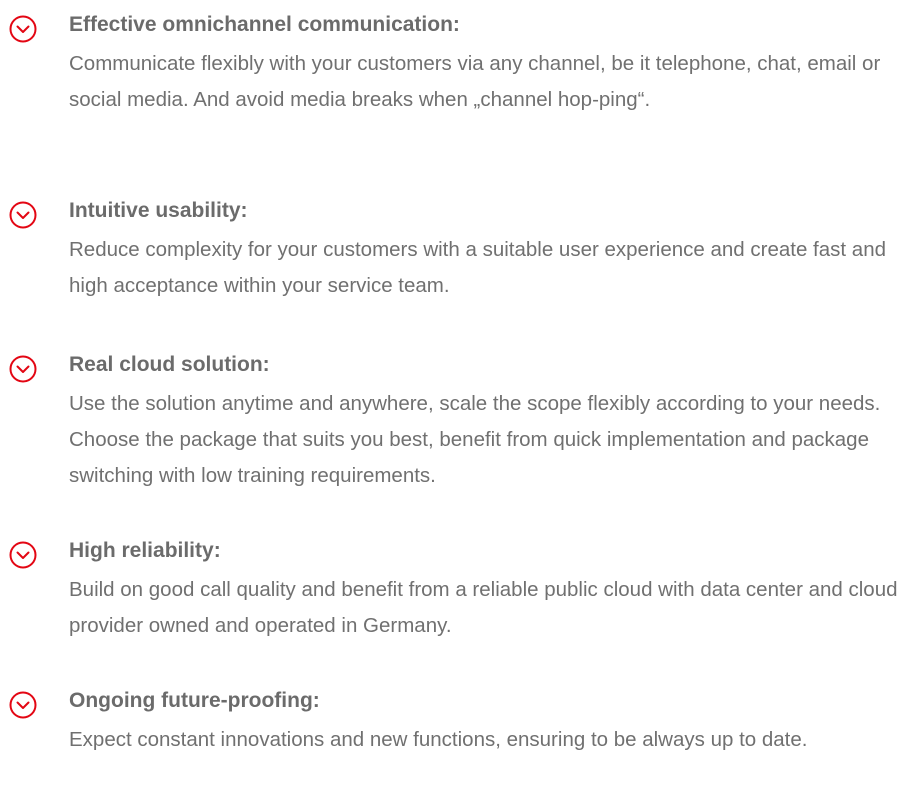  Describe the element at coordinates (169, 364) in the screenshot. I see `feature-title: Real cloud solution:` at that location.